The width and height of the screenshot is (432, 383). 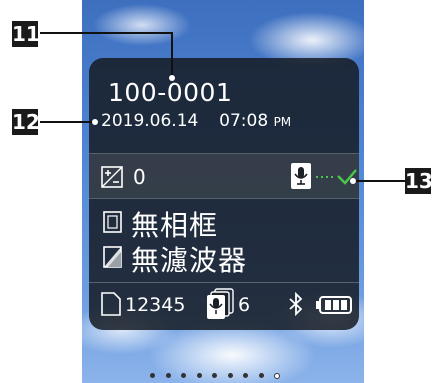 I want to click on callout-13: 13, so click(x=418, y=181).